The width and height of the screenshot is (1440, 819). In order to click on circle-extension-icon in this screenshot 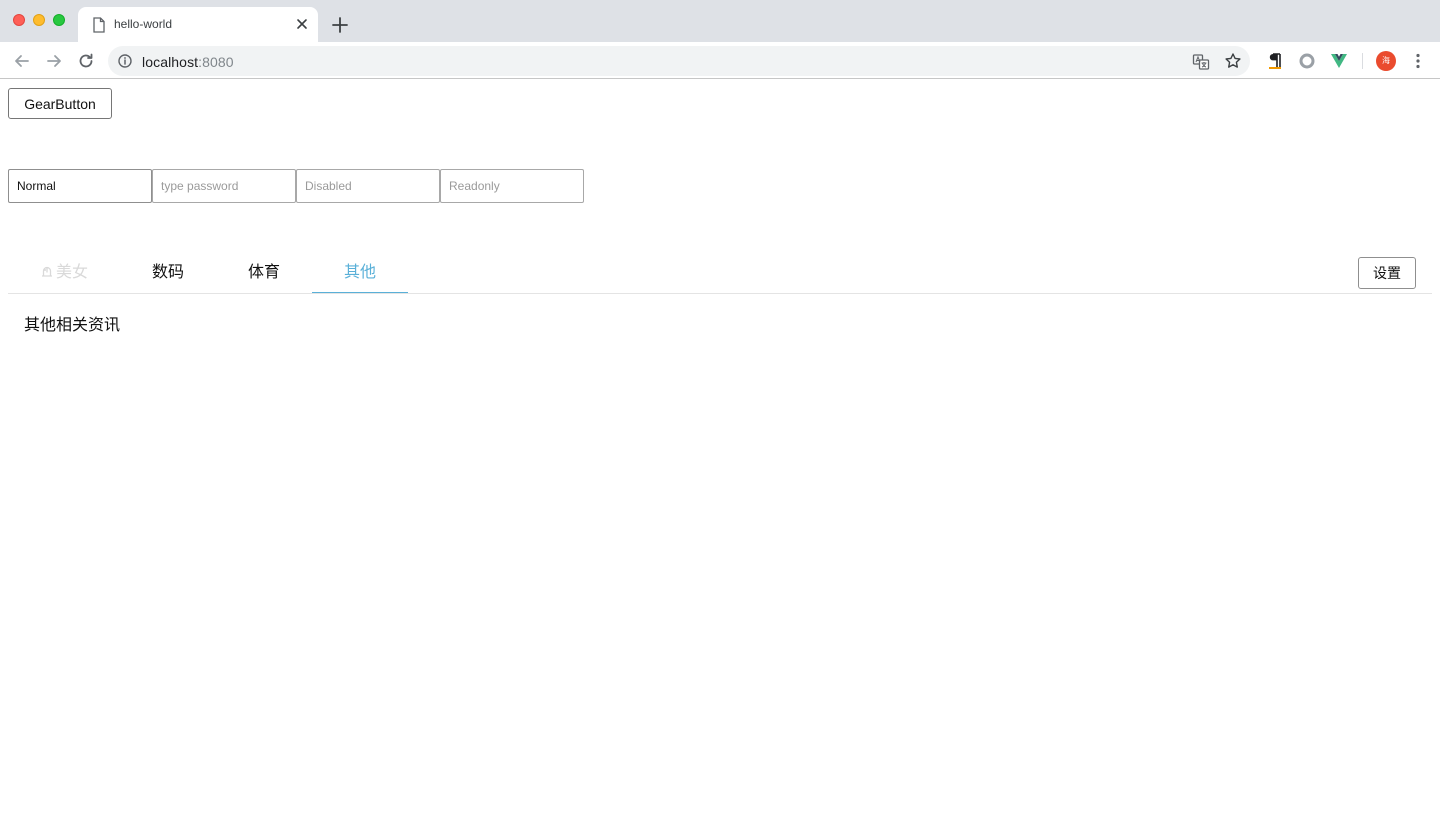, I will do `click(1307, 61)`.